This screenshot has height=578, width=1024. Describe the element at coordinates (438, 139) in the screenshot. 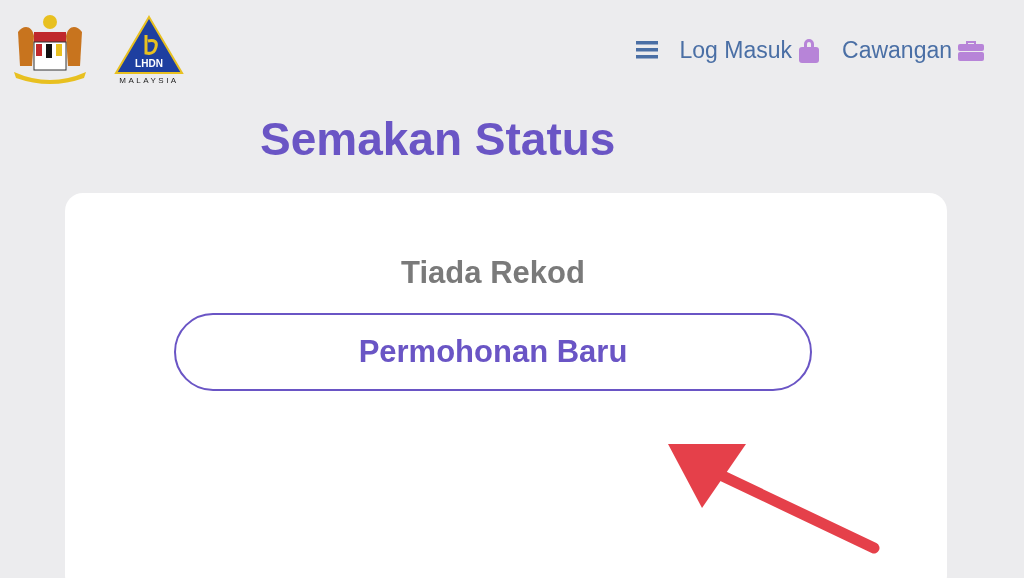

I see `page-title: Semakan Status` at that location.